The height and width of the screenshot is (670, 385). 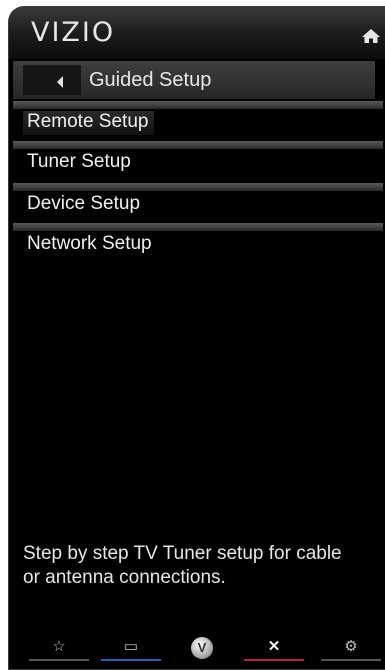 What do you see at coordinates (89, 243) in the screenshot?
I see `menu-item-label: Network Setup` at bounding box center [89, 243].